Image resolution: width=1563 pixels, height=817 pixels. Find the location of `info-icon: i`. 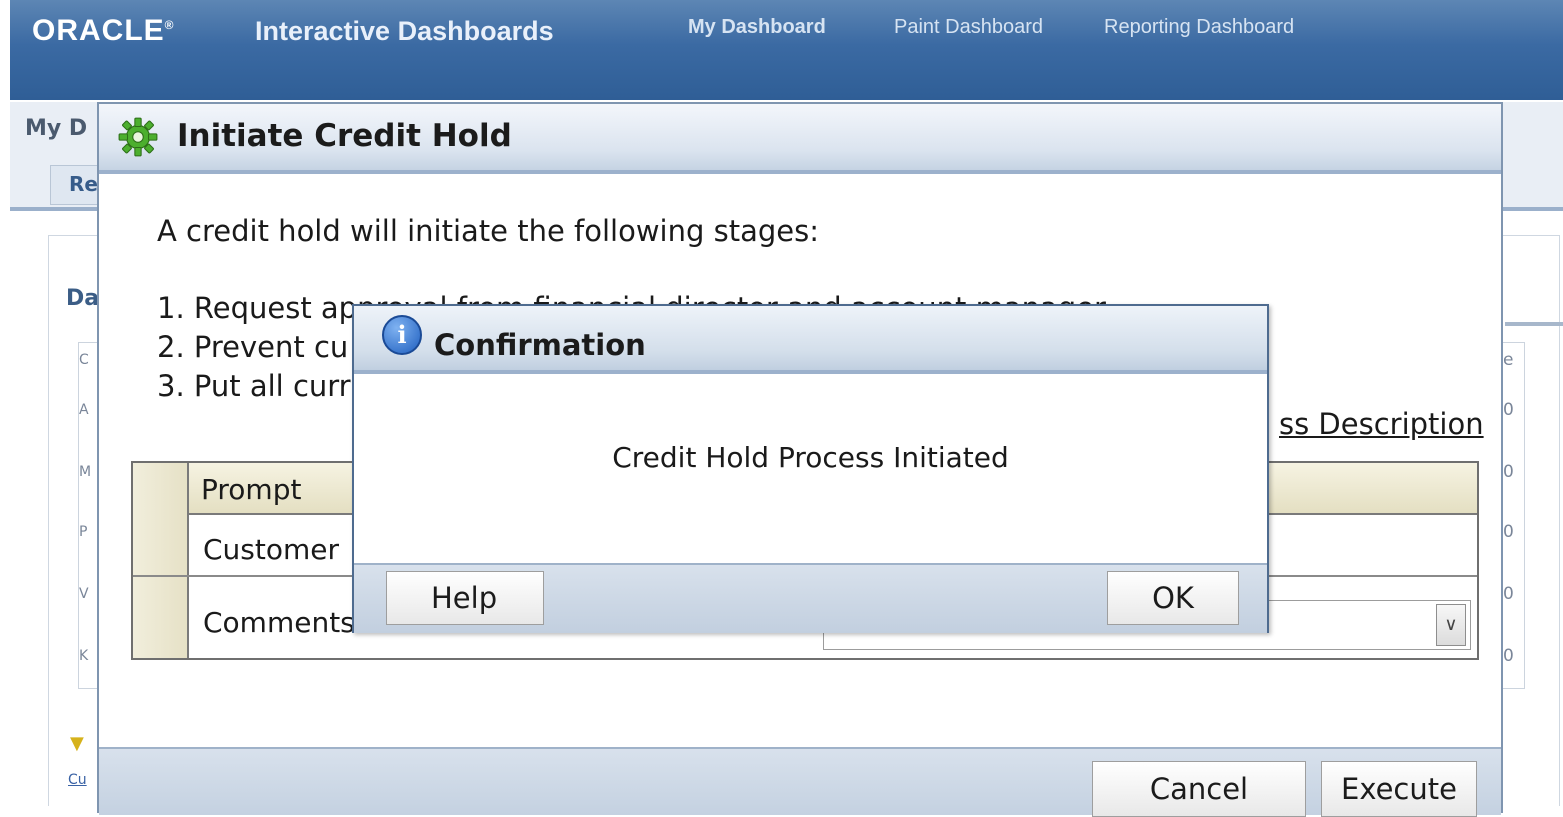

info-icon: i is located at coordinates (402, 335).